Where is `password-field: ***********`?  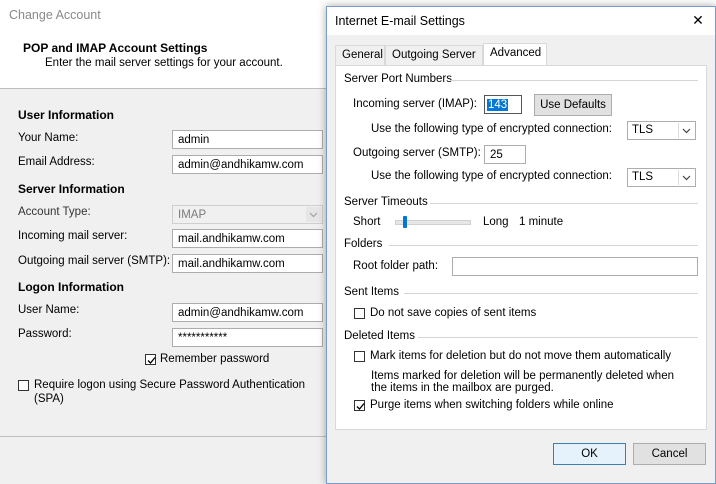
password-field: *********** is located at coordinates (247, 337).